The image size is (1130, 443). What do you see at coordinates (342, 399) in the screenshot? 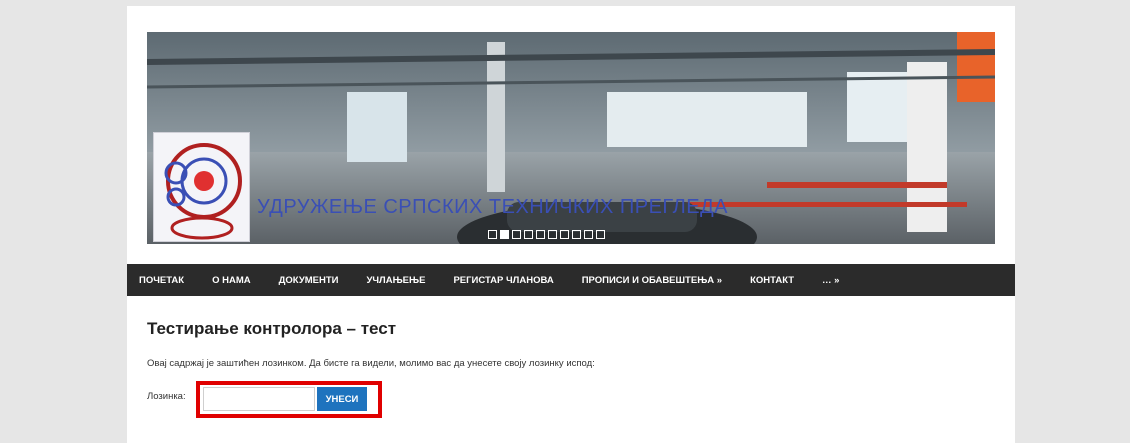
I see `submit-button: УНЕСИ` at bounding box center [342, 399].